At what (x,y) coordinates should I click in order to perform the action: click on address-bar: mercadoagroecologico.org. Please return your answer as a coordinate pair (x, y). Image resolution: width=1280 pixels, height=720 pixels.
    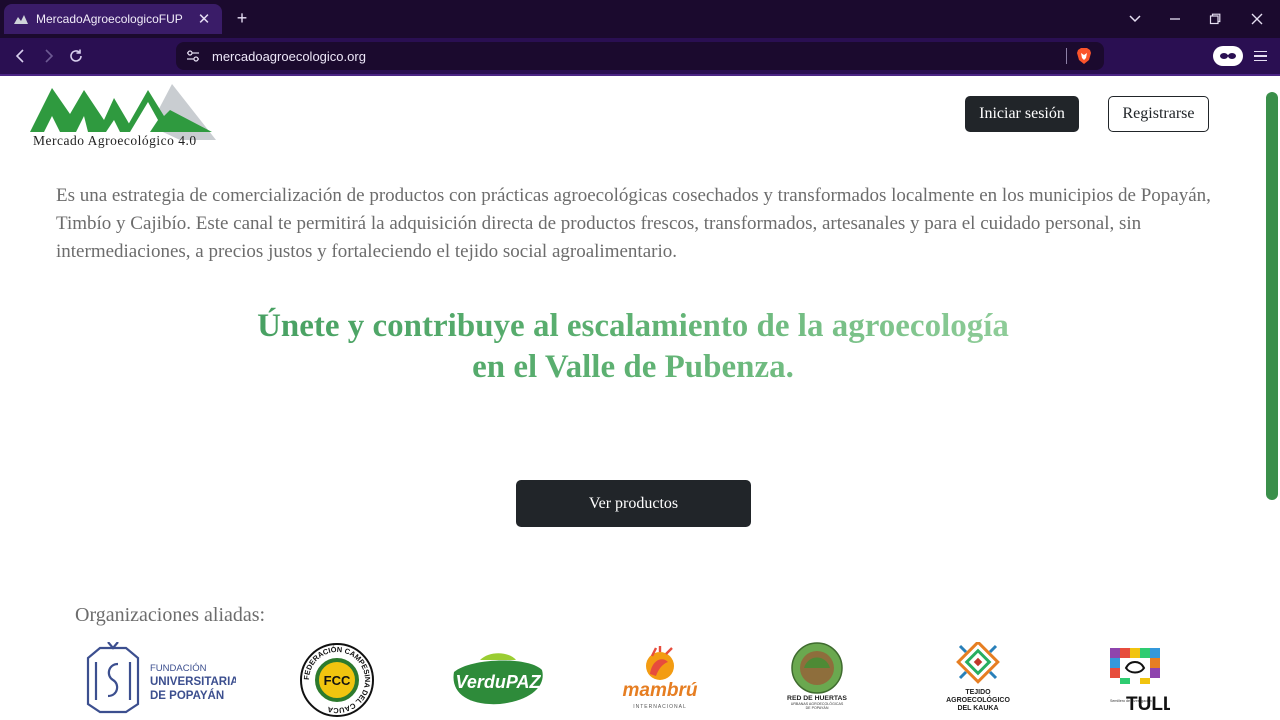
    Looking at the image, I should click on (640, 56).